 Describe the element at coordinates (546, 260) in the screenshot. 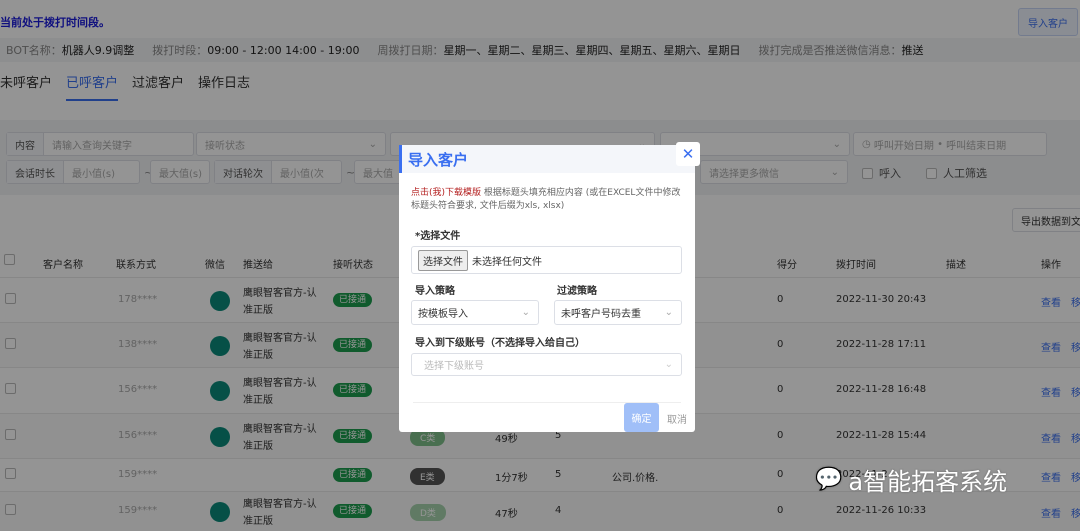

I see `file-input: 选择文件 未选择任何文件` at that location.